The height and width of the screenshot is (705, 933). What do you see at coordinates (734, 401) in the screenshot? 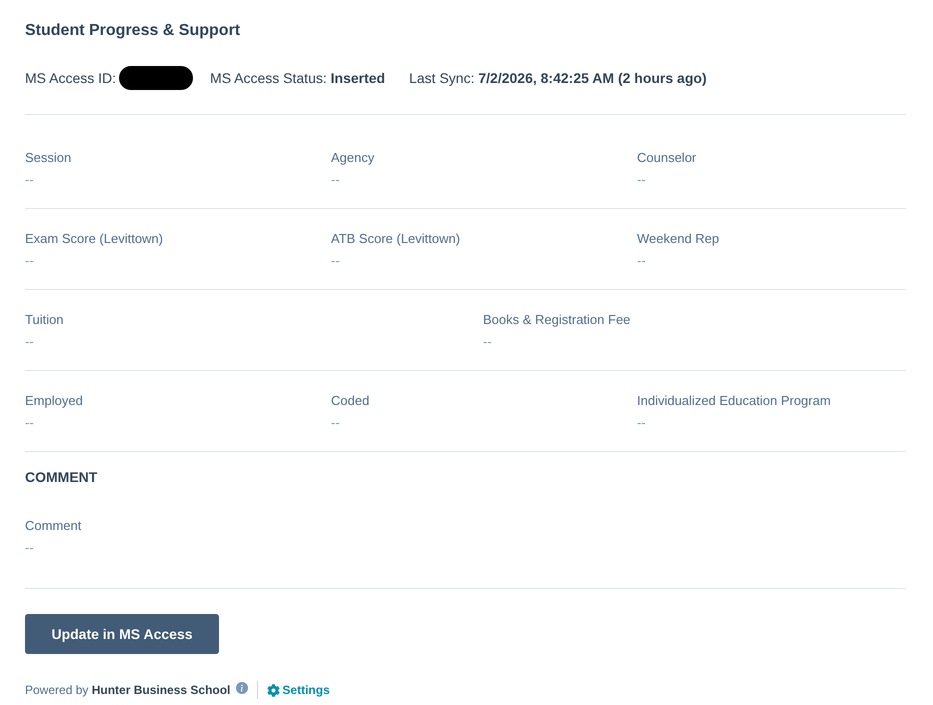
I see `field-label: Individualized Education Program` at bounding box center [734, 401].